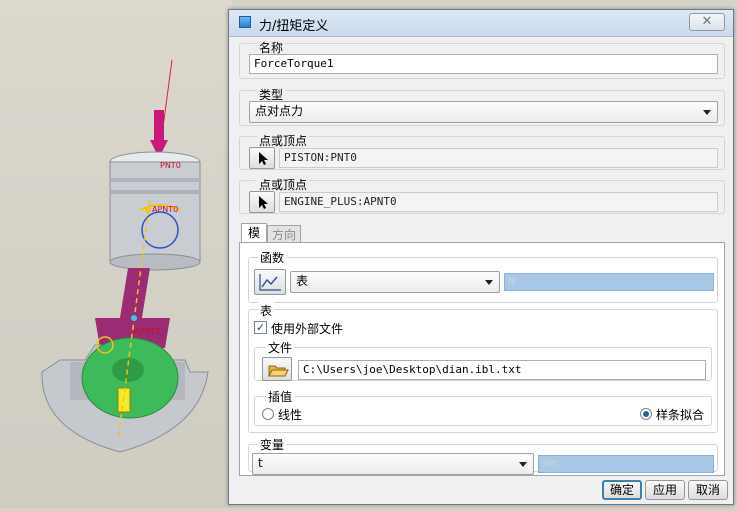  Describe the element at coordinates (266, 310) in the screenshot. I see `table-label: 表` at that location.